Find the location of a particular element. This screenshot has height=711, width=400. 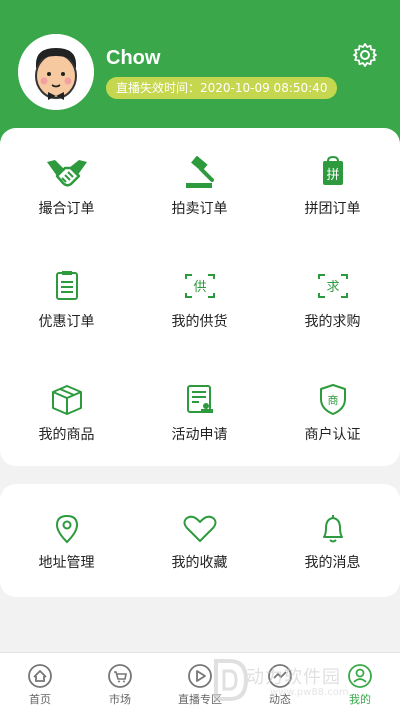

my-supply-item: 供 我的供货 is located at coordinates (199, 300).